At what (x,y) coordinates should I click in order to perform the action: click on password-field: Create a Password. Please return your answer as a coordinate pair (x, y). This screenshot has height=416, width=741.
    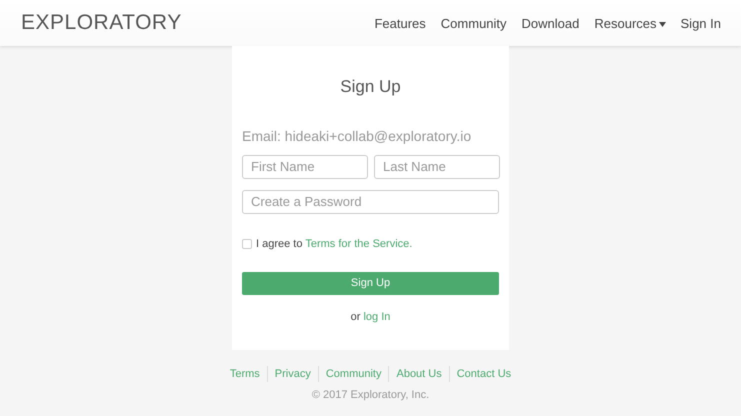
    Looking at the image, I should click on (370, 202).